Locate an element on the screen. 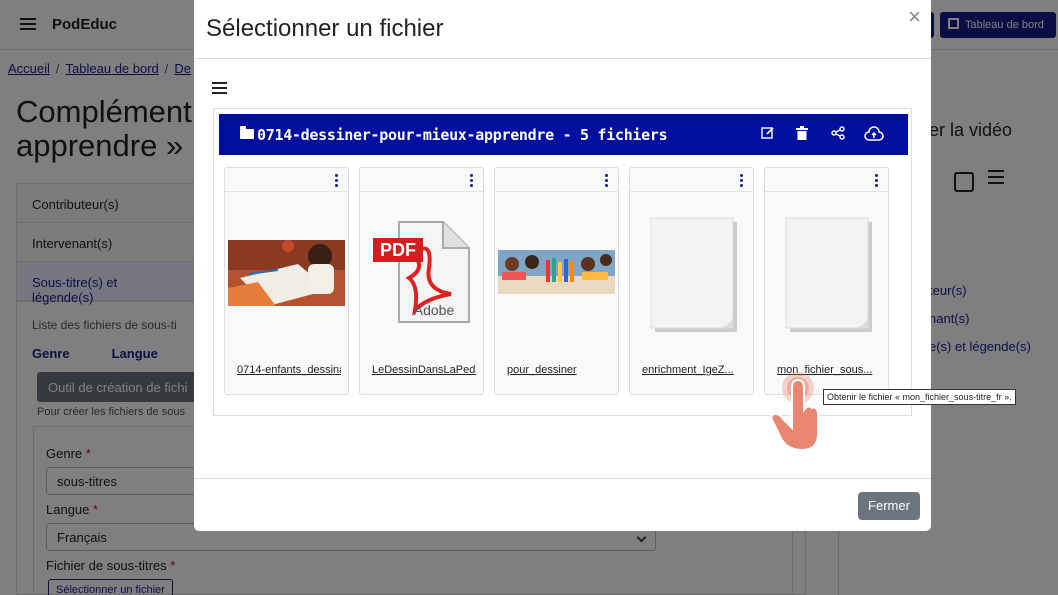 The width and height of the screenshot is (1058, 595). file-card: PDF Adobe LeDessinDansLaPedagogie is located at coordinates (421, 281).